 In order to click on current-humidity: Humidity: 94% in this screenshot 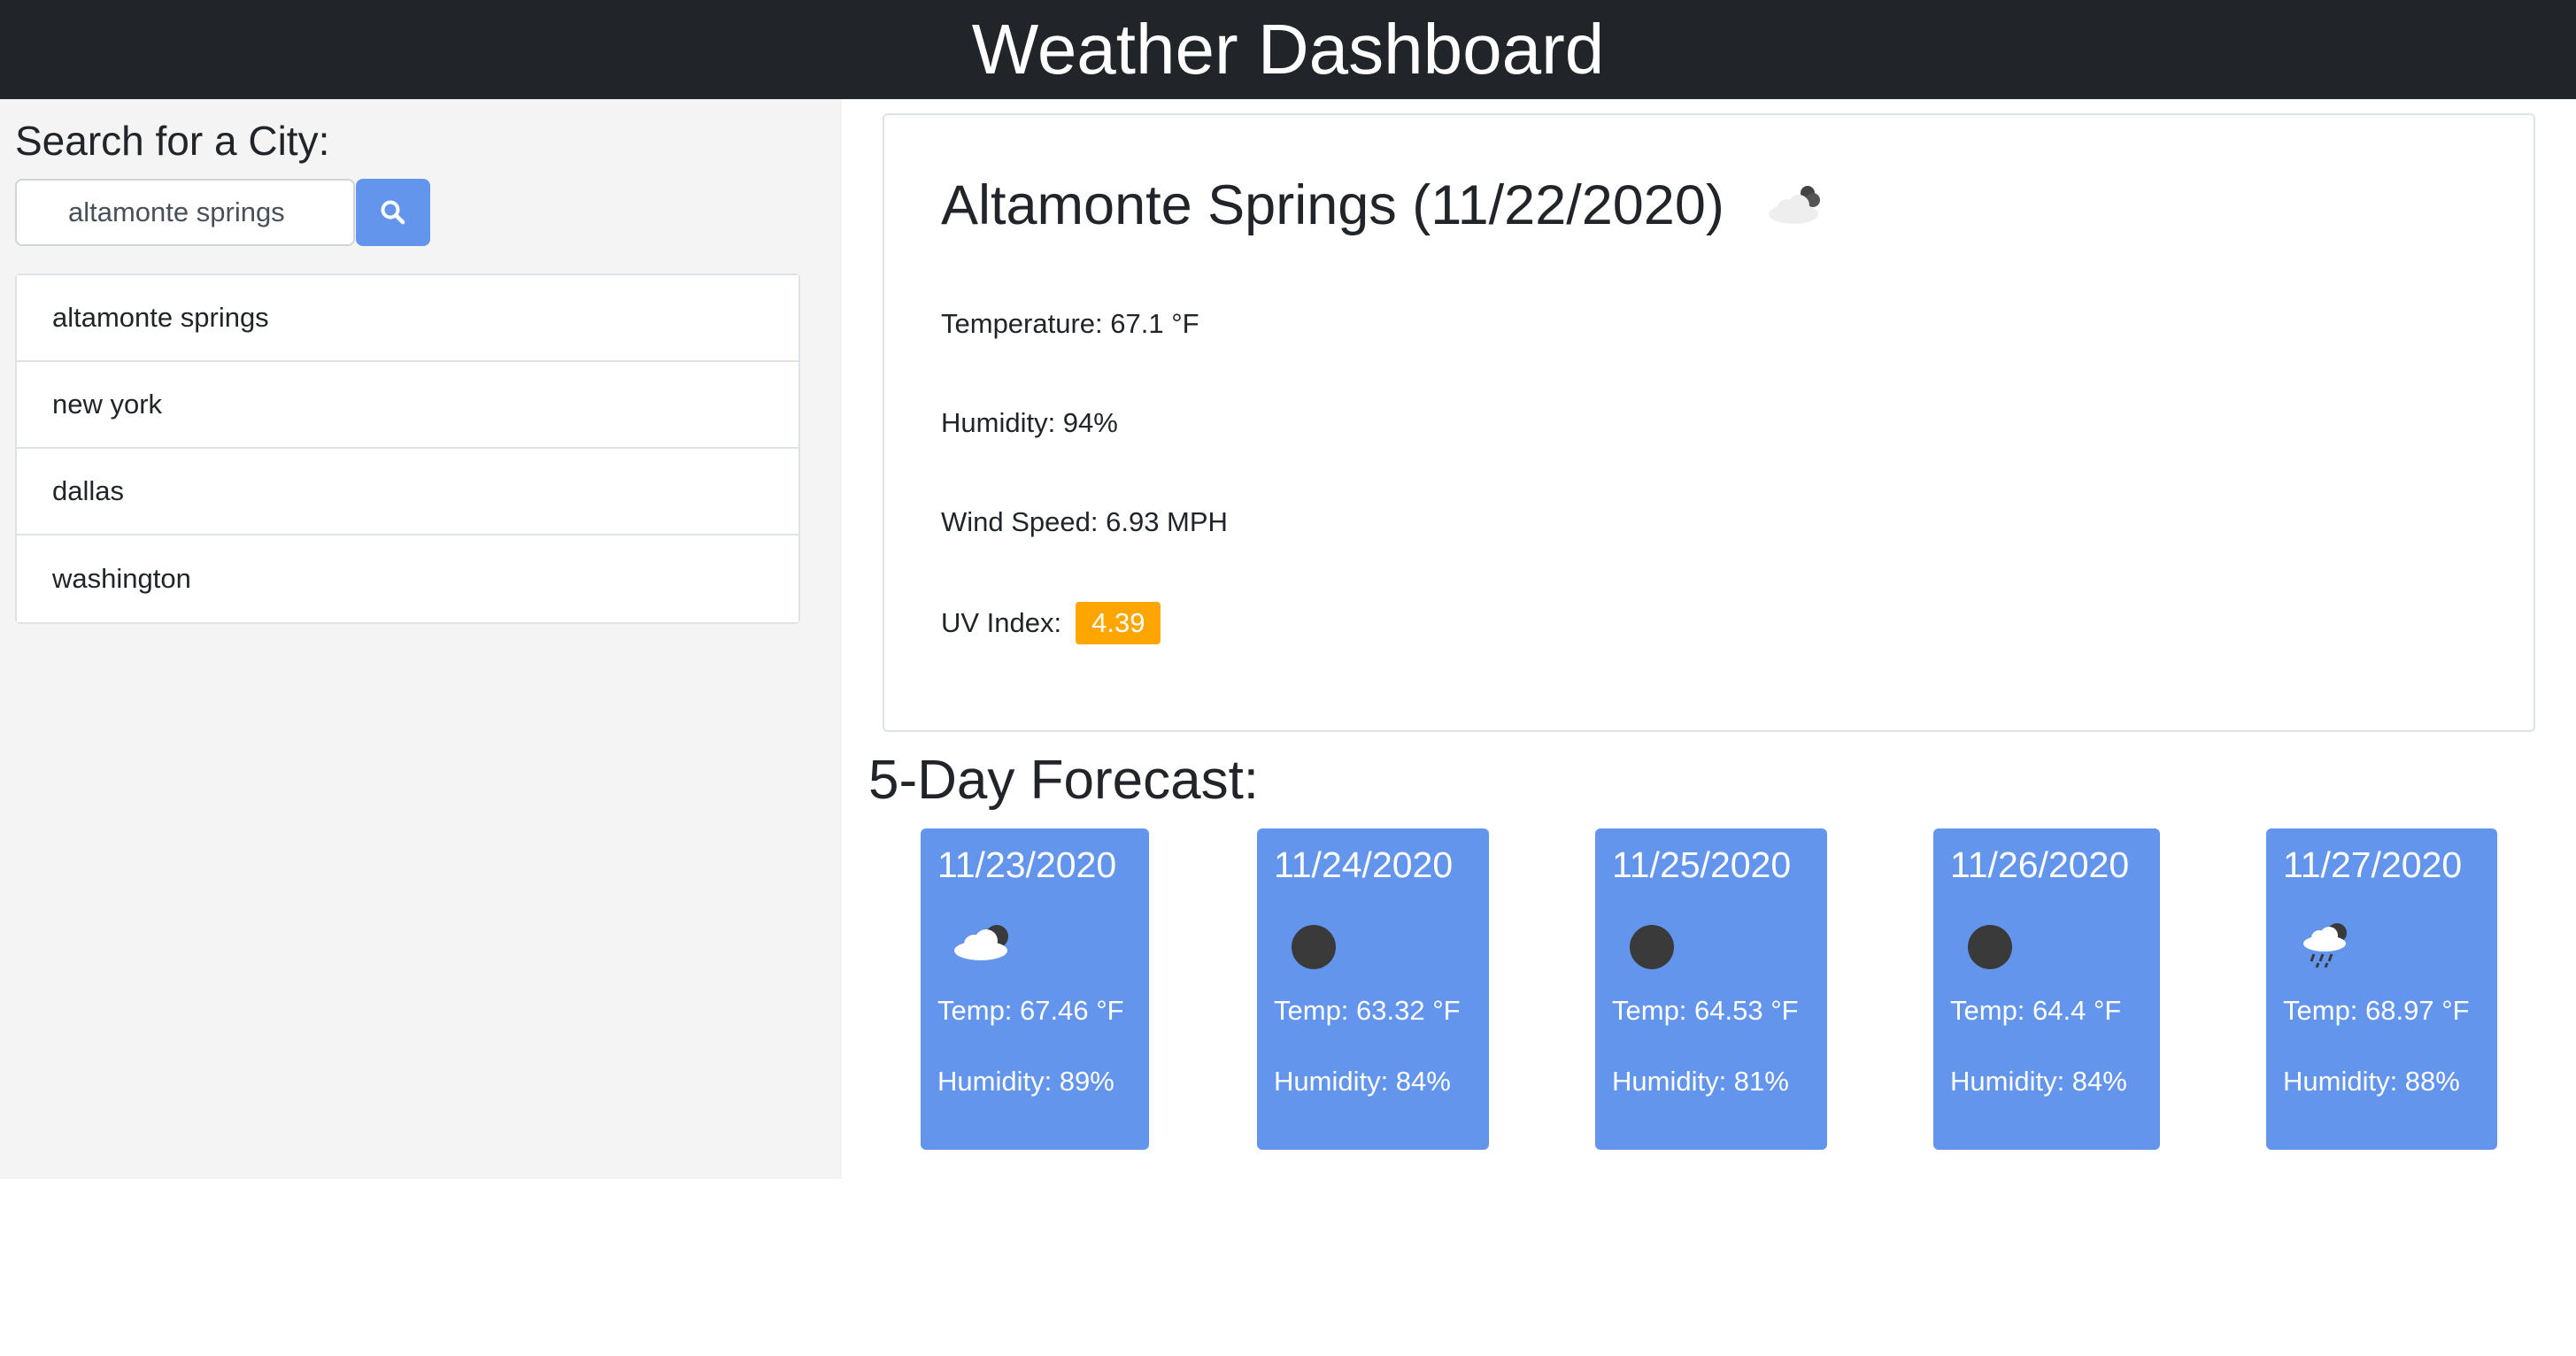, I will do `click(1029, 422)`.